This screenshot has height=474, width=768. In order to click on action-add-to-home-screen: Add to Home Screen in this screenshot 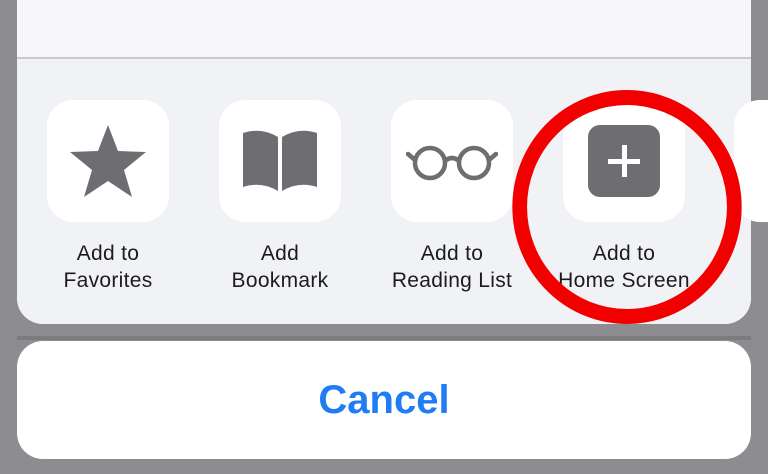, I will do `click(624, 197)`.